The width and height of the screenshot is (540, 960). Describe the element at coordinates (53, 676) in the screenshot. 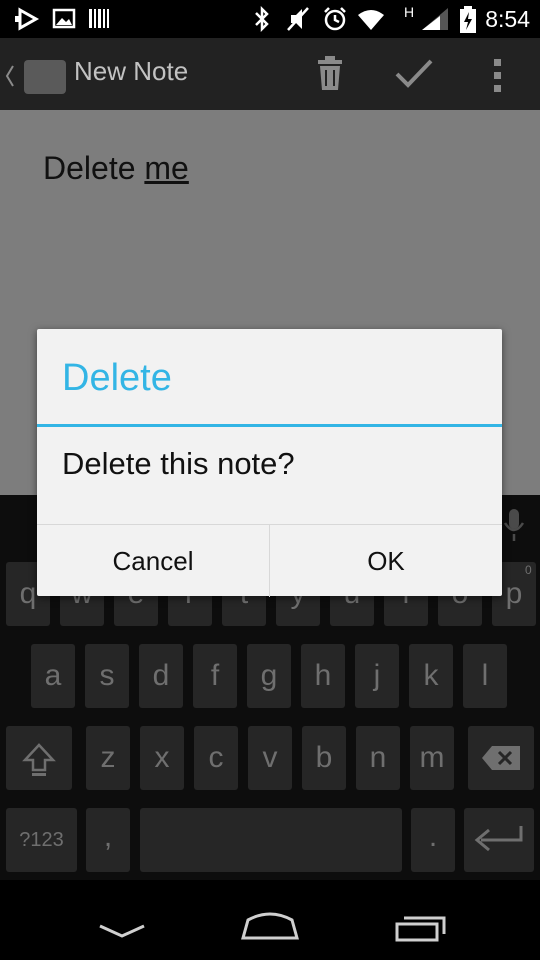

I see `key-a: a` at that location.